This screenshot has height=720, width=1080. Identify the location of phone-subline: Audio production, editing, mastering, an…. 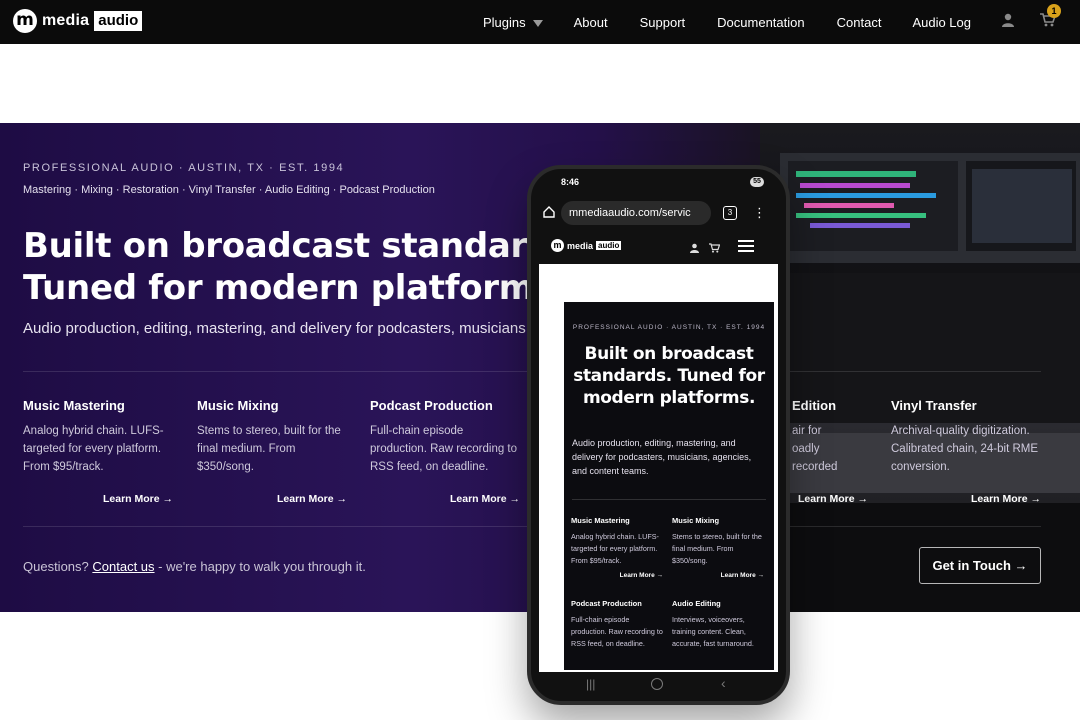
(662, 457).